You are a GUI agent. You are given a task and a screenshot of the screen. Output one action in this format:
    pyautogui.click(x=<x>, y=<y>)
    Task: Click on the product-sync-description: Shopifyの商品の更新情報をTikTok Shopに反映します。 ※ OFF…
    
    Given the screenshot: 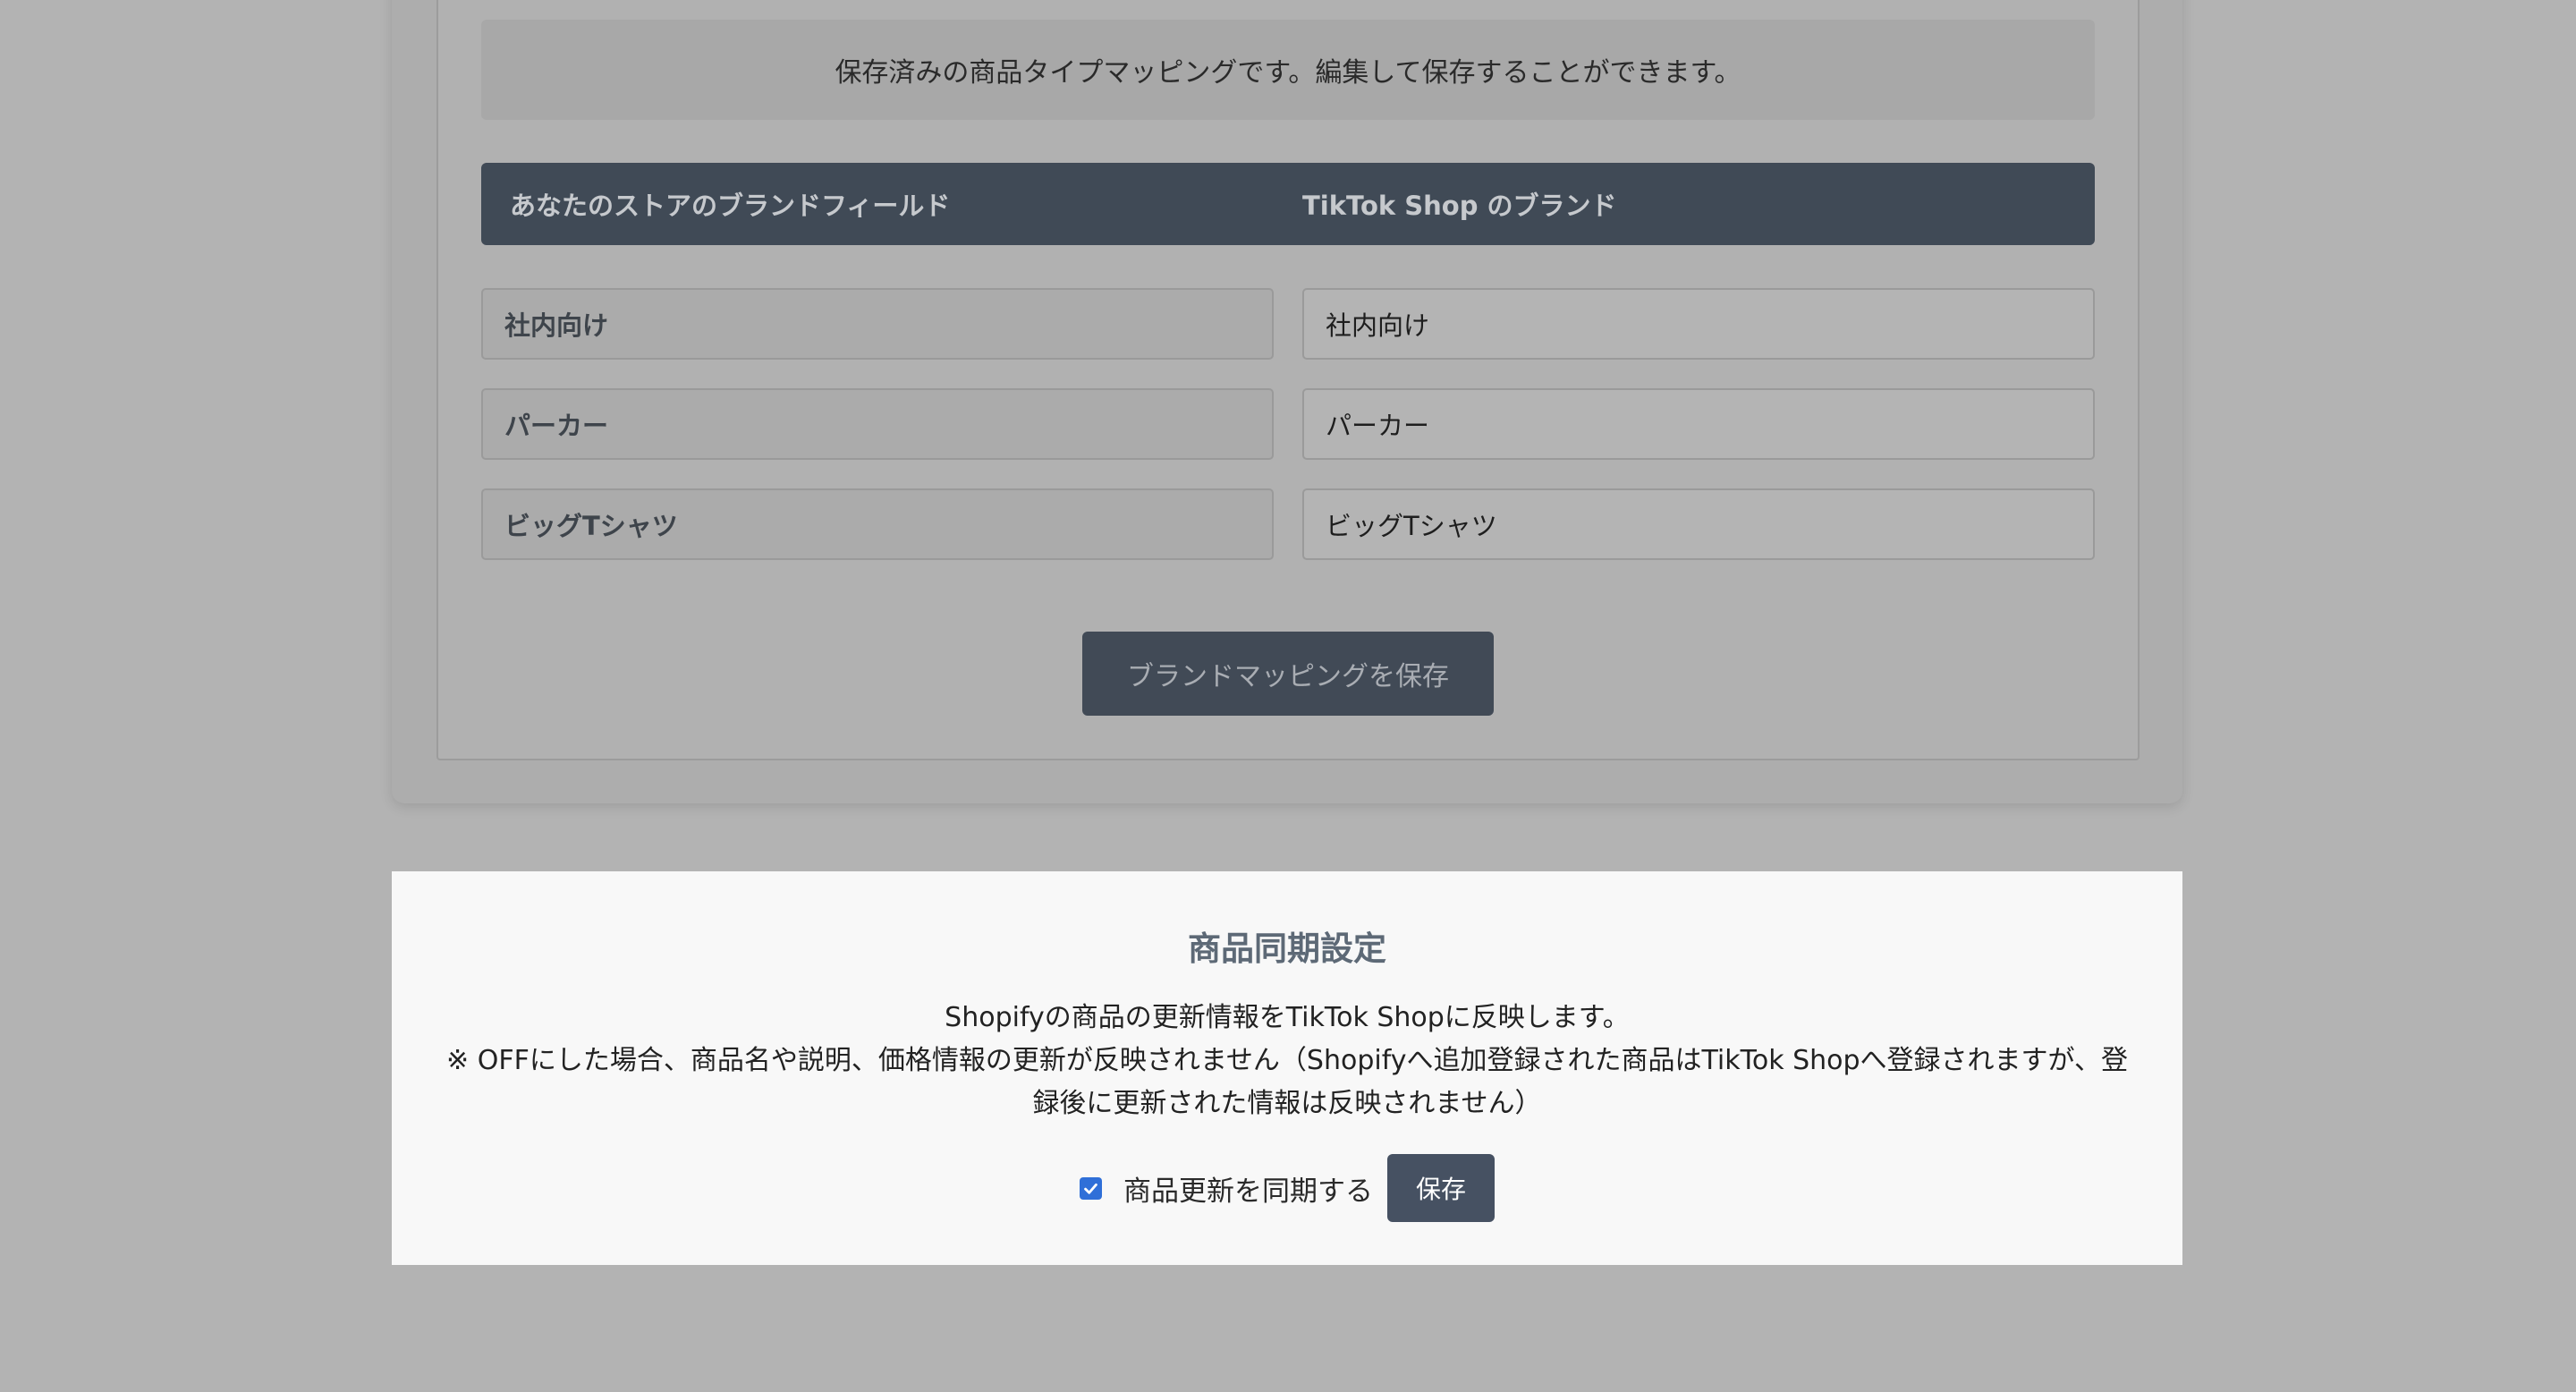 What is the action you would take?
    pyautogui.click(x=1287, y=1061)
    